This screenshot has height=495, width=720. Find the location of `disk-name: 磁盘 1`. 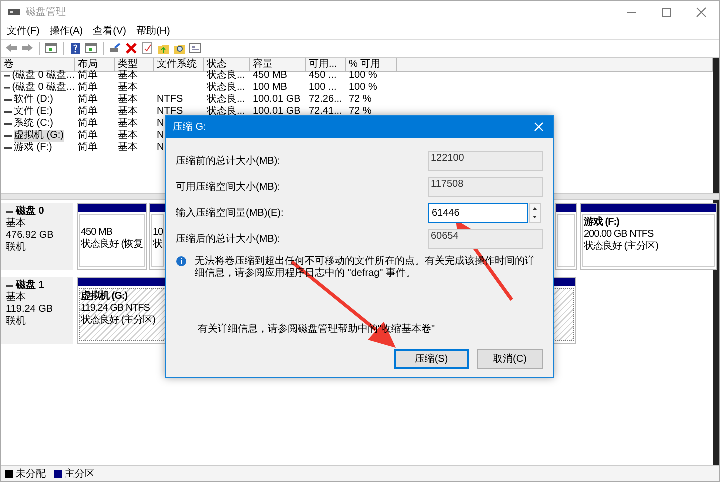

disk-name: 磁盘 1 is located at coordinates (30, 286).